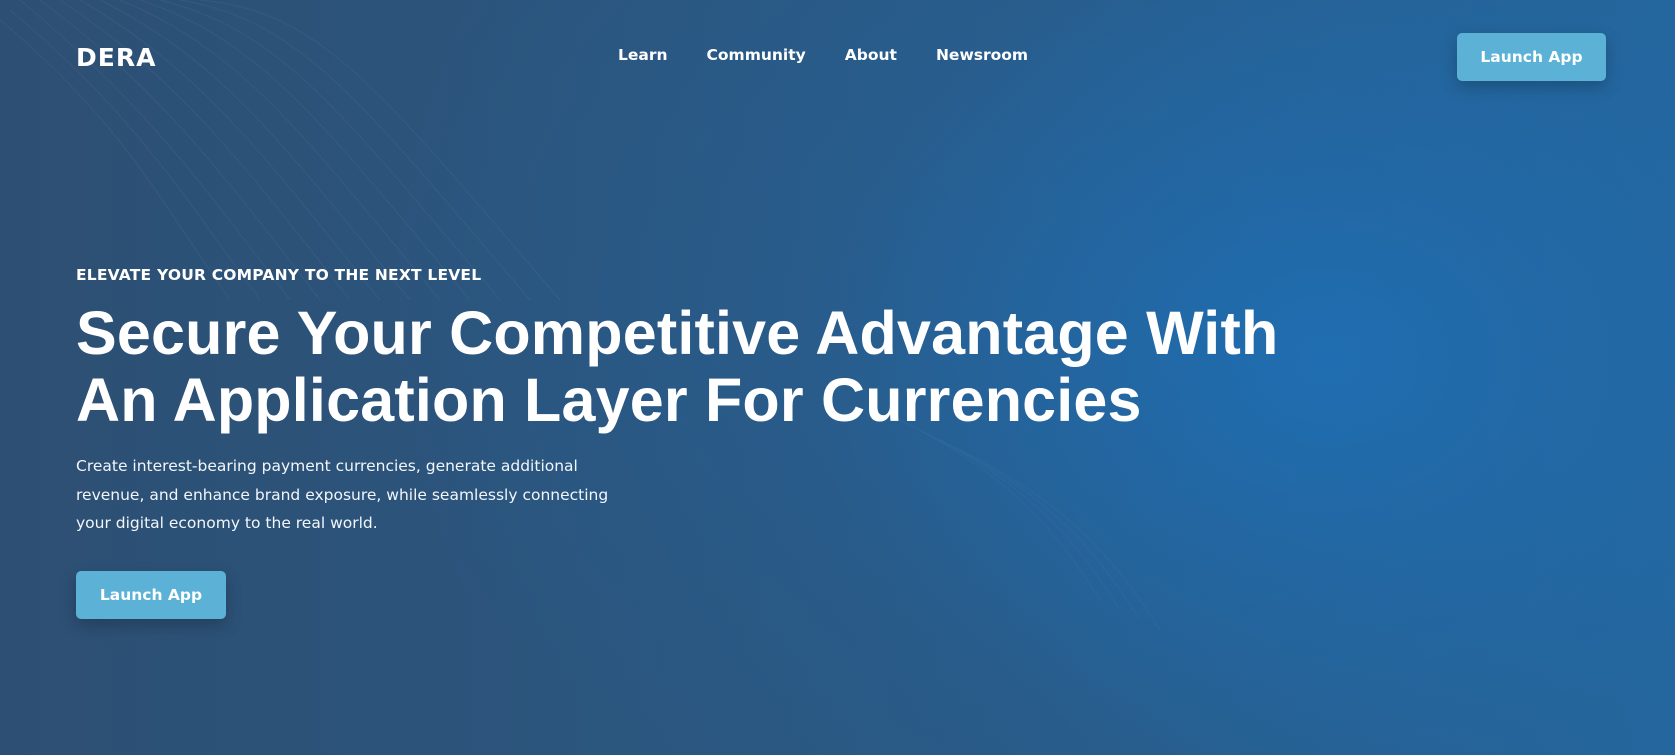 Image resolution: width=1675 pixels, height=755 pixels. I want to click on nav-link-about: About, so click(871, 55).